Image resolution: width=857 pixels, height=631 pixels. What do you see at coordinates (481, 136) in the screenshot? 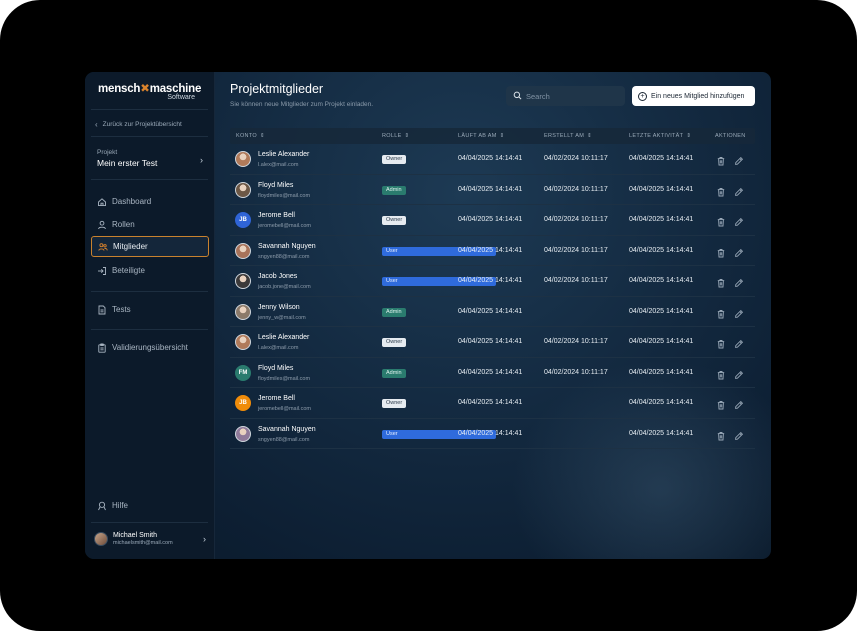
I see `column-header-laeuft-ab: LÄUFT AB AM ⇕` at bounding box center [481, 136].